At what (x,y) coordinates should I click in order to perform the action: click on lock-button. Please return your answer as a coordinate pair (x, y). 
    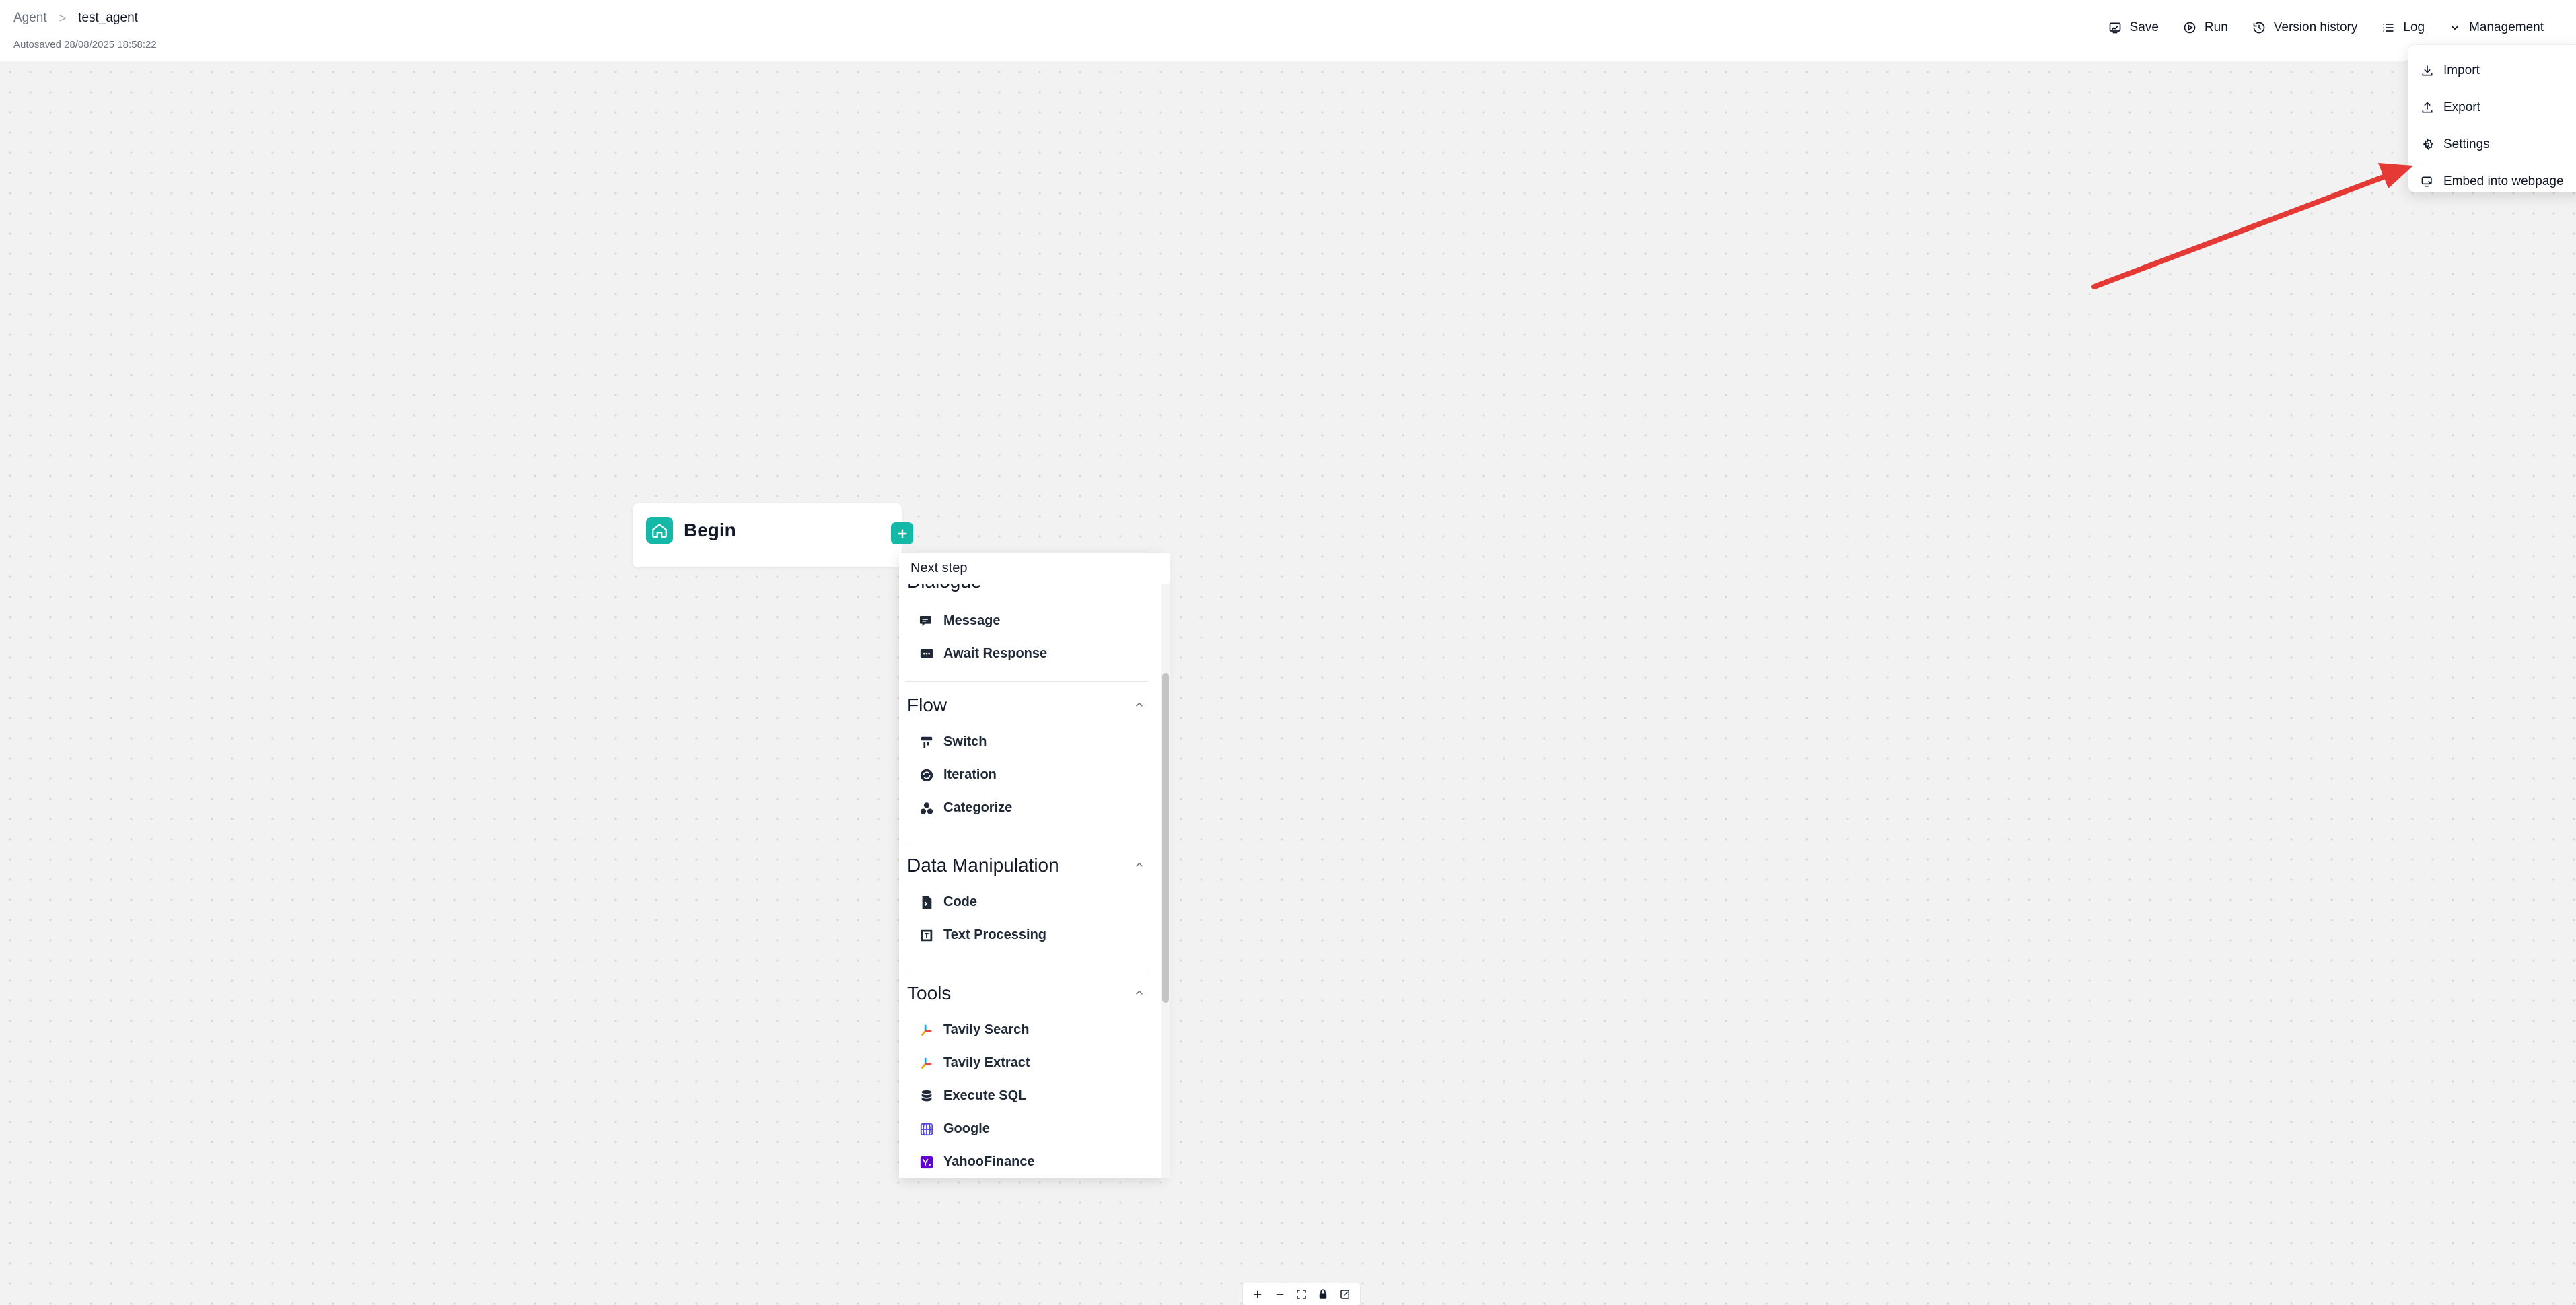
    Looking at the image, I should click on (1323, 1294).